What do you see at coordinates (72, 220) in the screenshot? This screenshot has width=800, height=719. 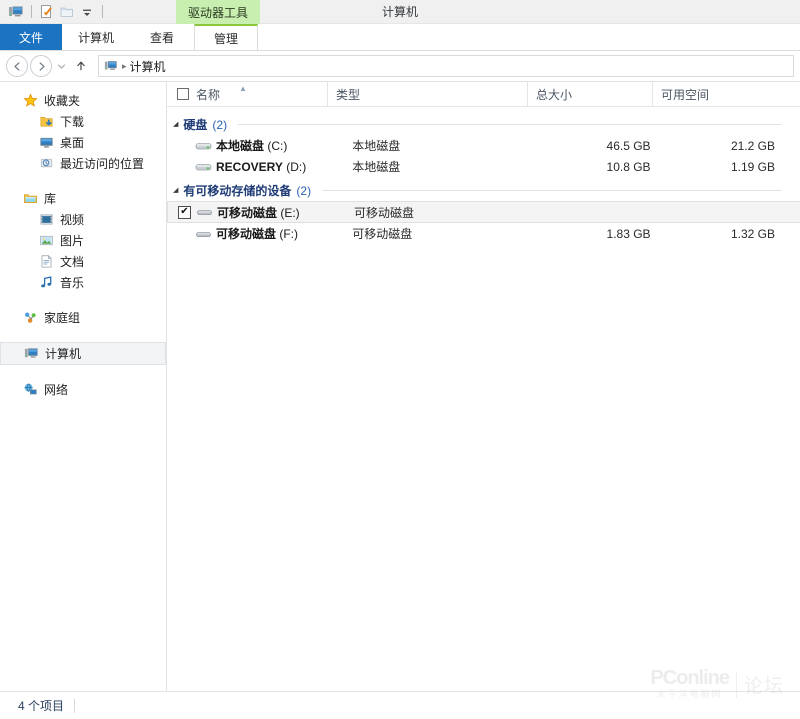 I see `sidebar-item-label: 视频` at bounding box center [72, 220].